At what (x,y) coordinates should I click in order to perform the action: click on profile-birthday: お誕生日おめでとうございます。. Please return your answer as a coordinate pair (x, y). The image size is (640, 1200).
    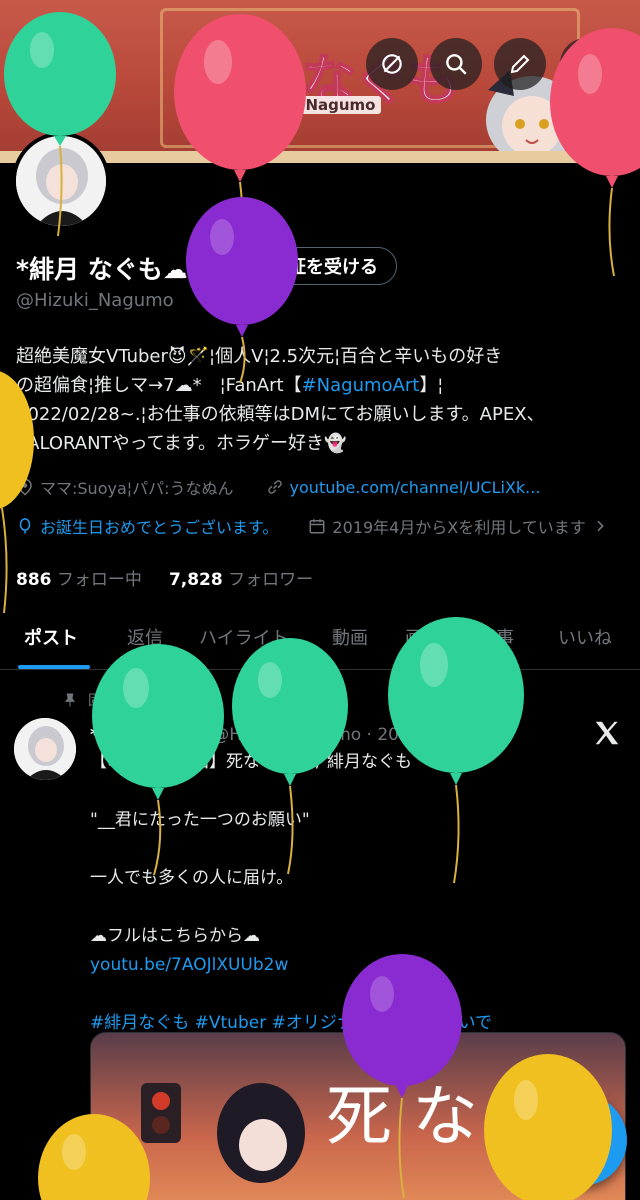
    Looking at the image, I should click on (159, 526).